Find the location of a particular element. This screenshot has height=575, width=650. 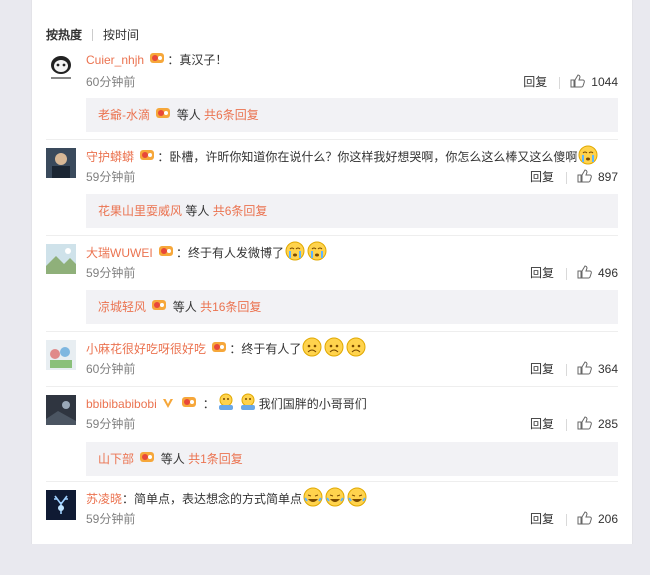

reply-user-link: 老爺-水滴 is located at coordinates (124, 115).